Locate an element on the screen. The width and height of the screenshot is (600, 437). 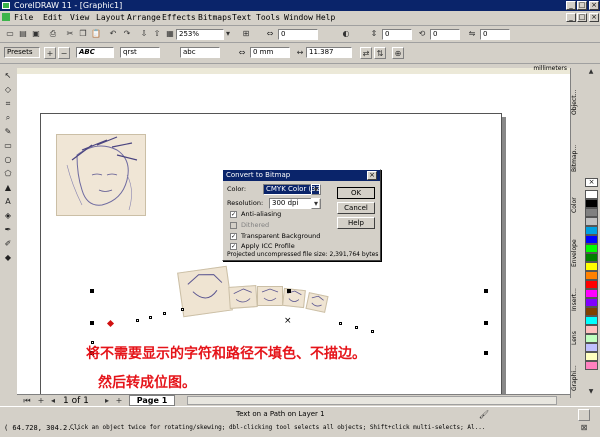
zoom-dropdown-icon: ▾ is located at coordinates (228, 34).